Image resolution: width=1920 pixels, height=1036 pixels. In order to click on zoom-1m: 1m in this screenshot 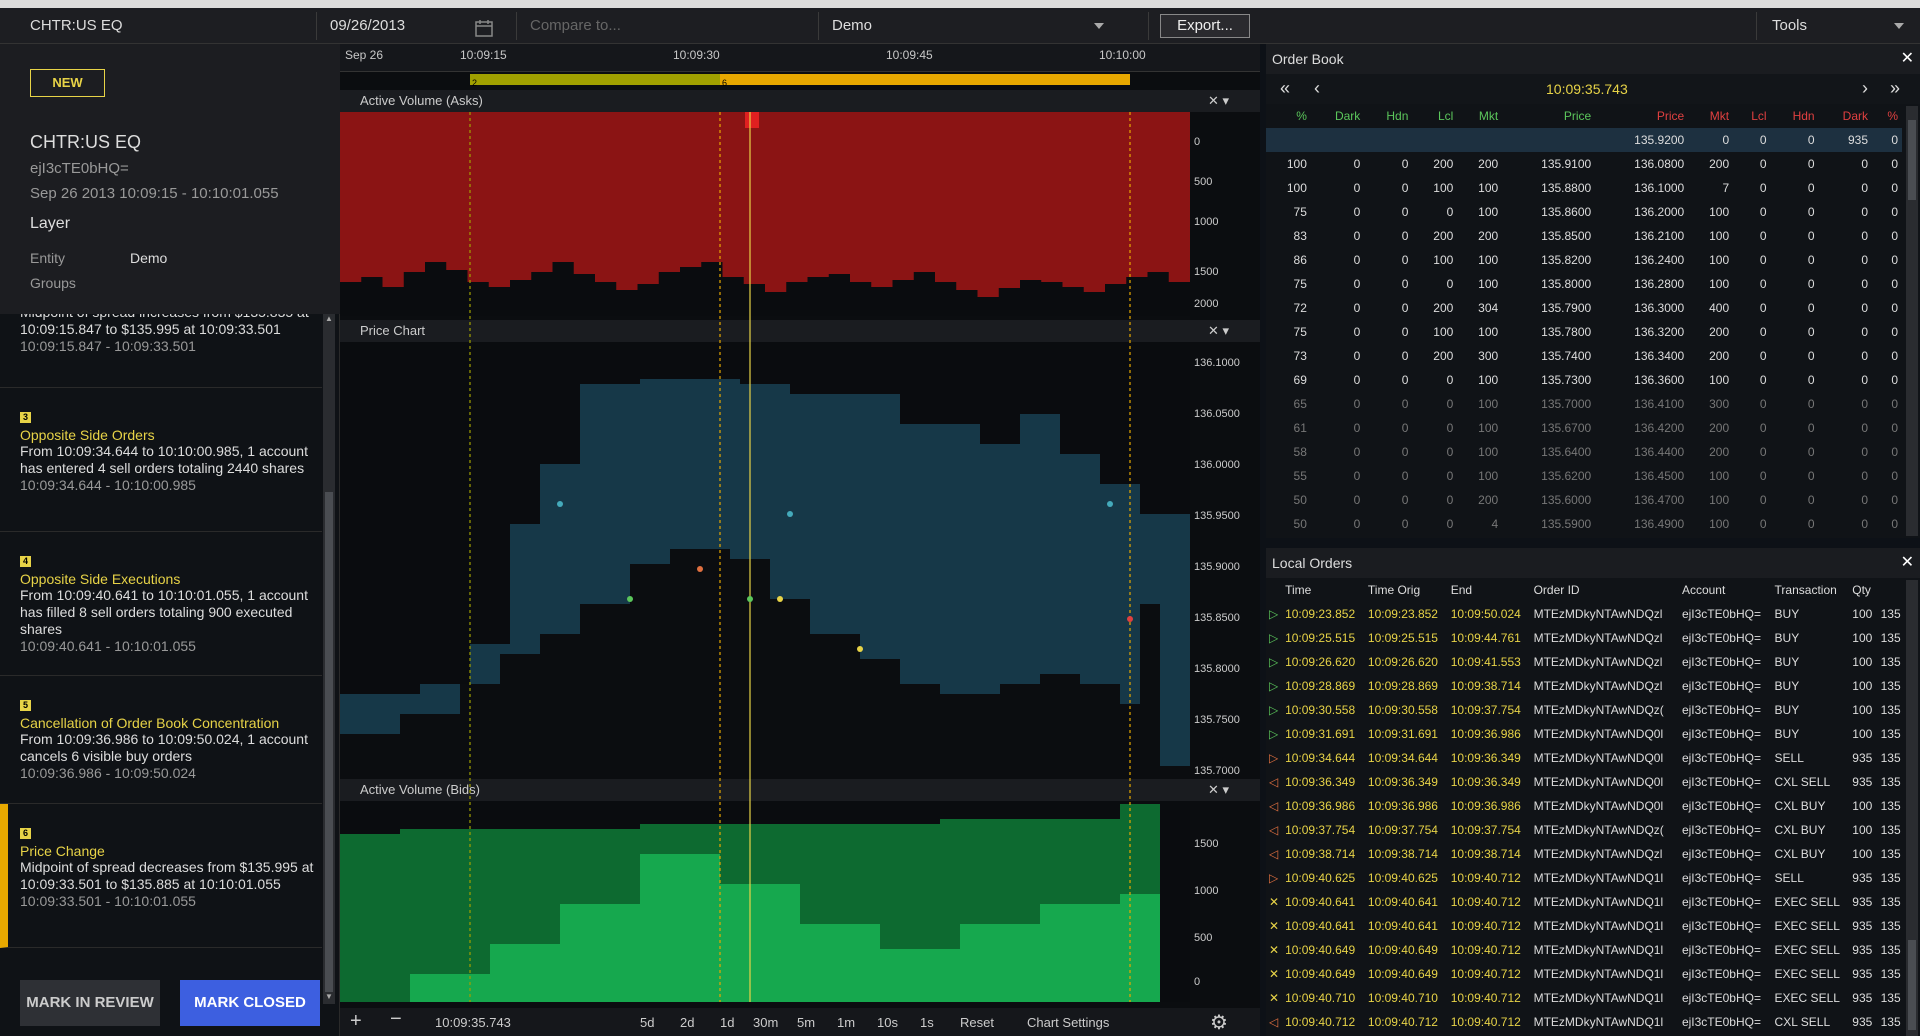, I will do `click(846, 1022)`.